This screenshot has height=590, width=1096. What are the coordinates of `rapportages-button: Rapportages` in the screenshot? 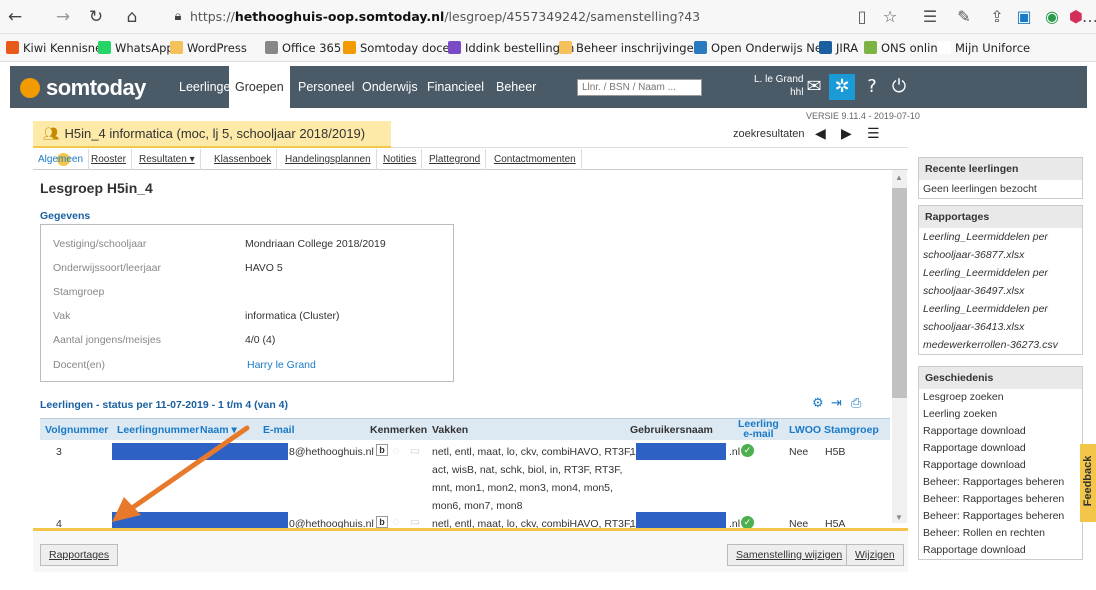 It's located at (79, 555).